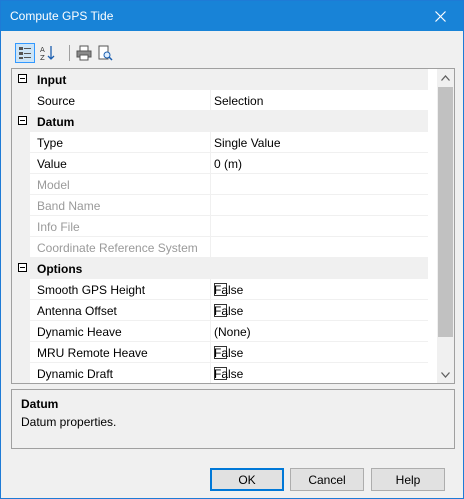 The width and height of the screenshot is (464, 499). I want to click on svg-text: Z, so click(42, 57).